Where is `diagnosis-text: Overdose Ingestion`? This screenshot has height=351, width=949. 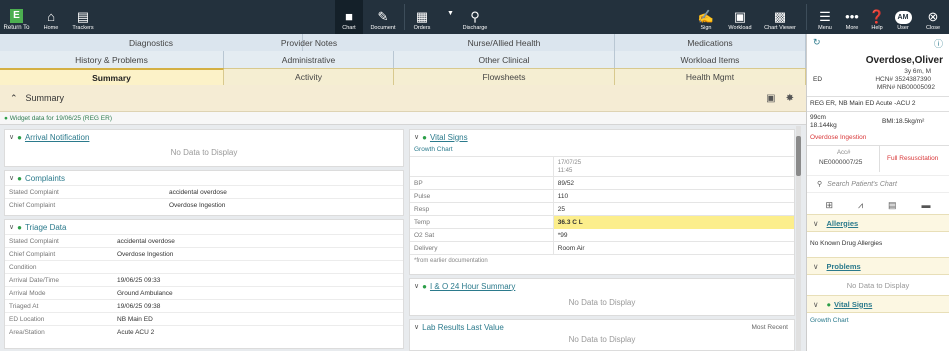 diagnosis-text: Overdose Ingestion is located at coordinates (838, 137).